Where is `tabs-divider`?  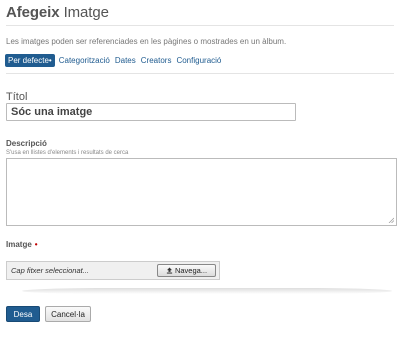 tabs-divider is located at coordinates (200, 73).